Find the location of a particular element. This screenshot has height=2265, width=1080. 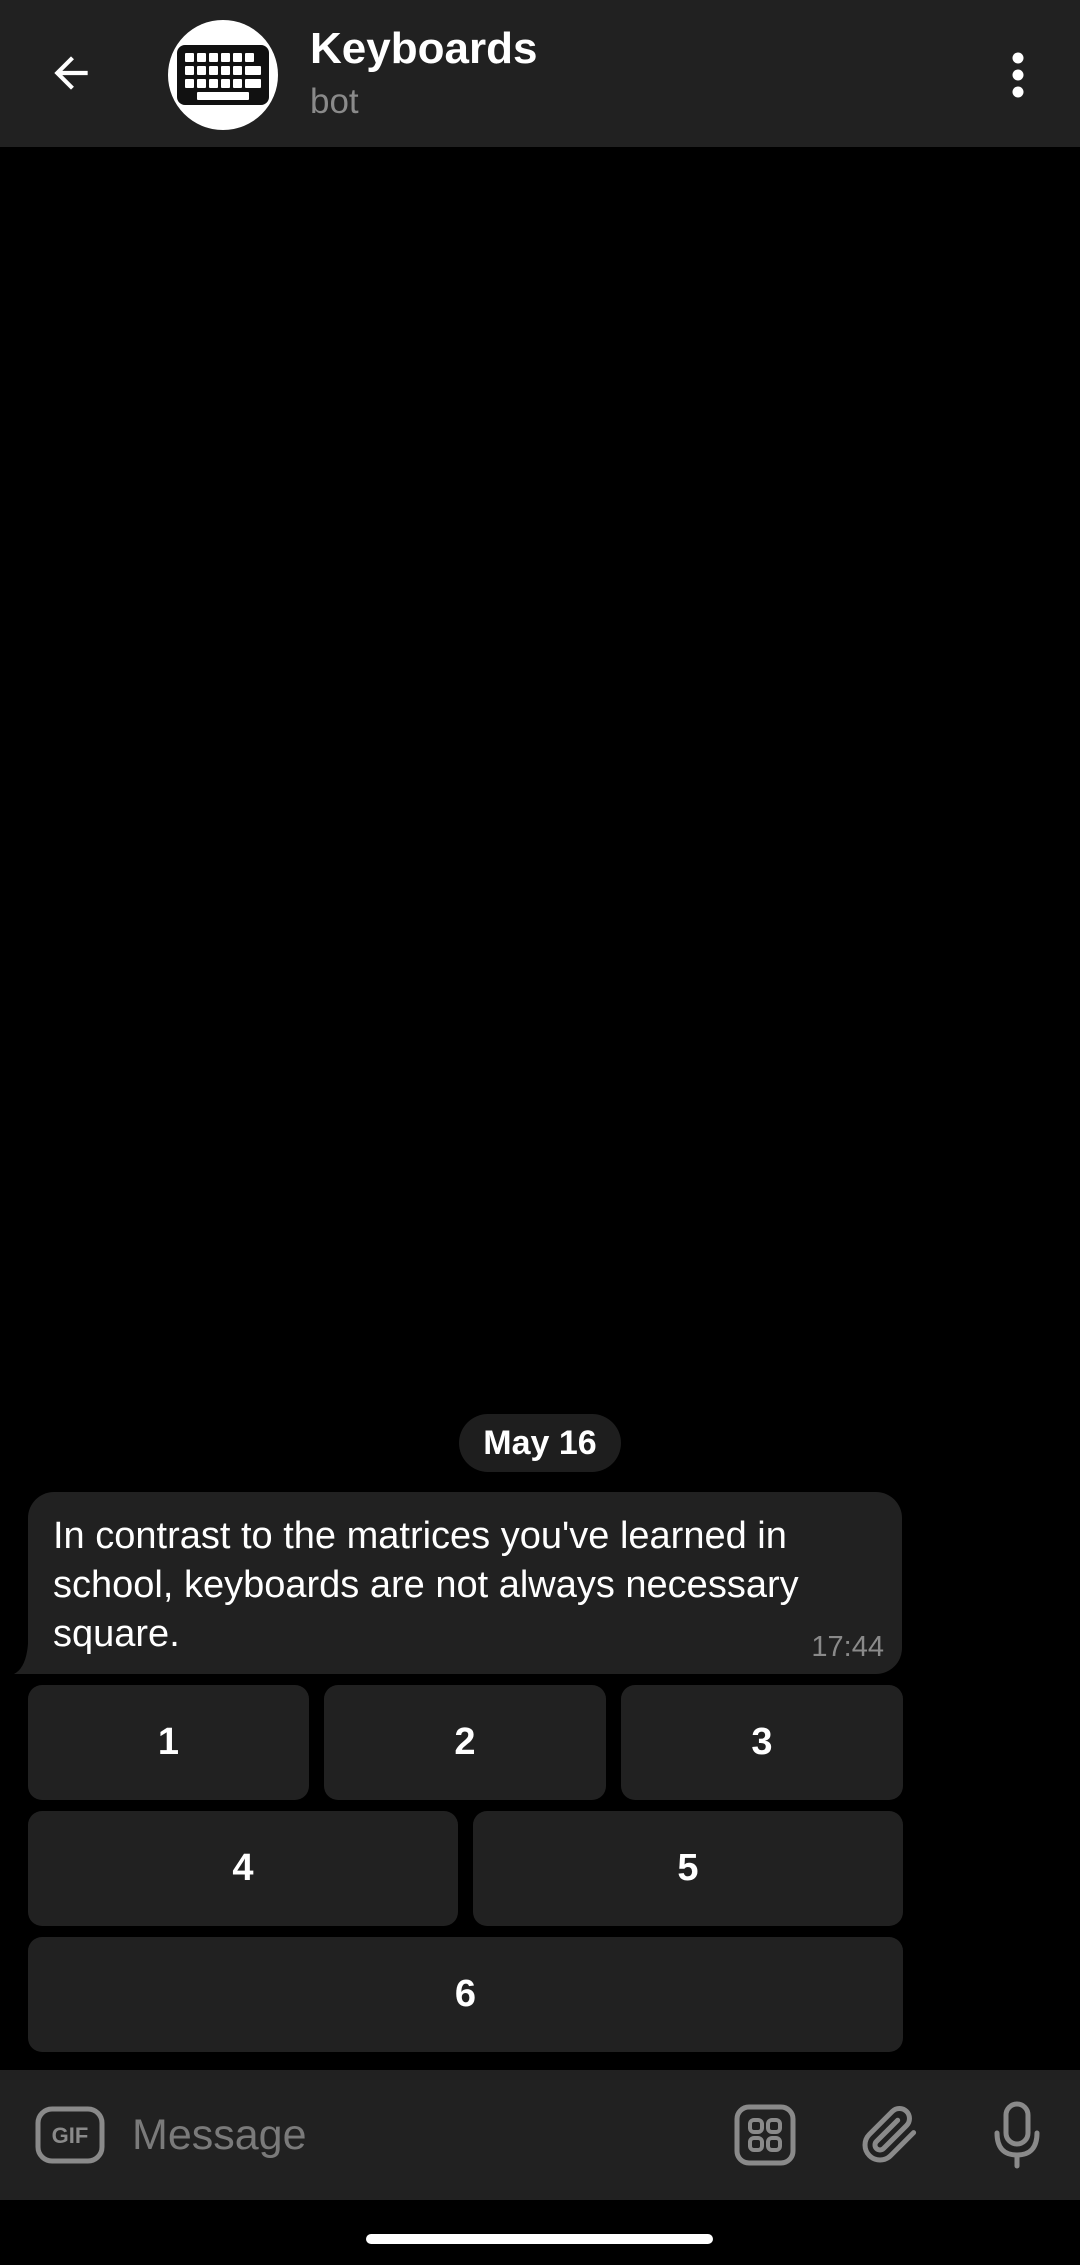

keyboard-button-4: 4 is located at coordinates (243, 1868).